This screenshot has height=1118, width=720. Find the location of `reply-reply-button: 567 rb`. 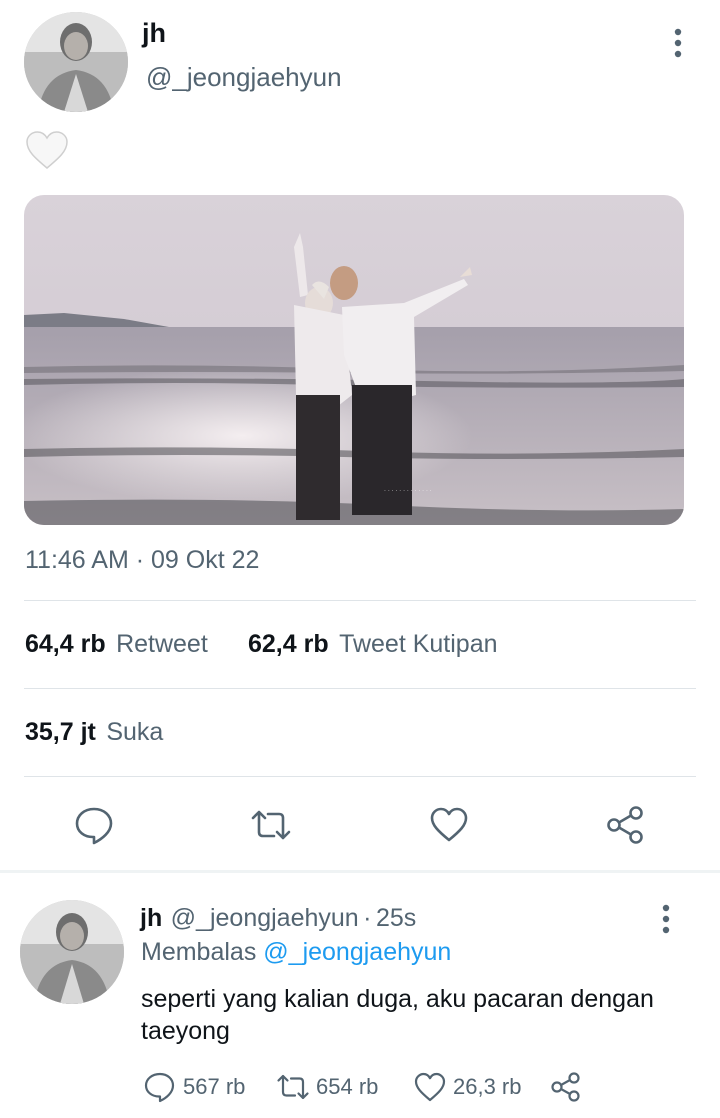

reply-reply-button: 567 rb is located at coordinates (194, 1087).